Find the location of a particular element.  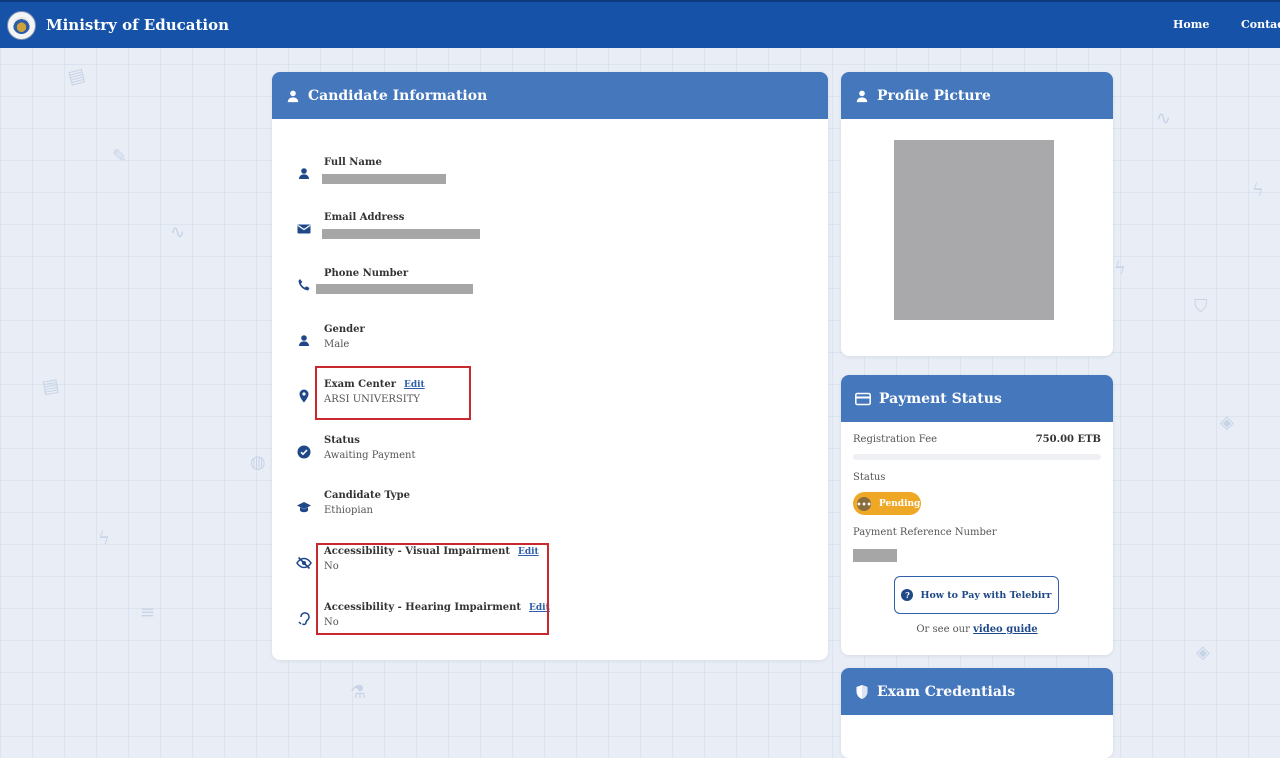

field-candidate-type: Candidate Type Ethiopian is located at coordinates (550, 515).